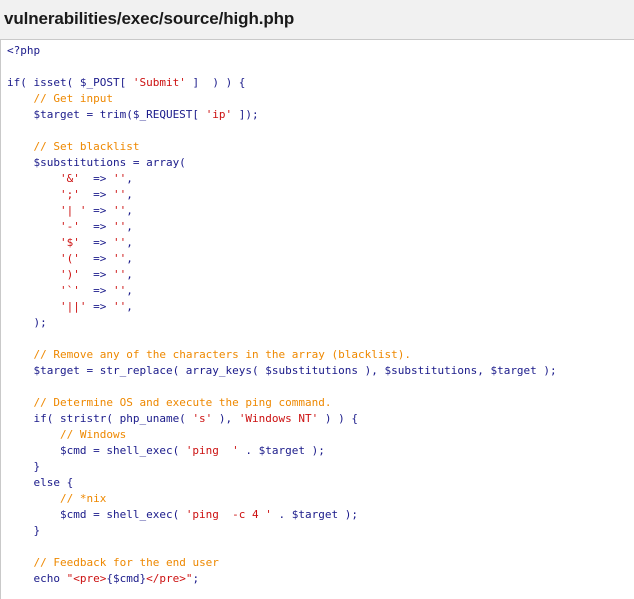  I want to click on code-line: $substitutions = array(, so click(320, 163).